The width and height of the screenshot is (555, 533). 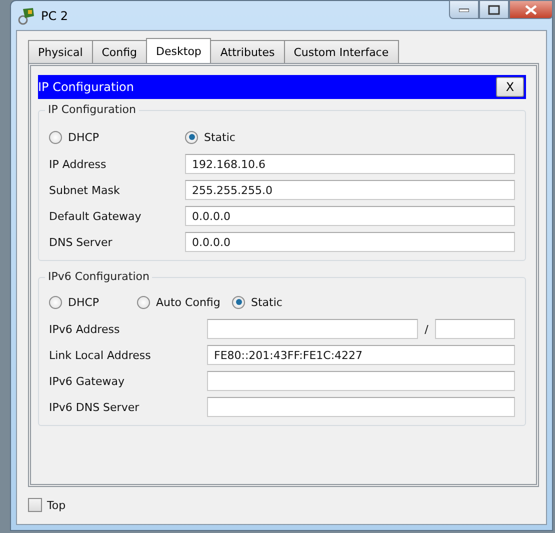 I want to click on group-title: IPv6 Configuration, so click(x=98, y=276).